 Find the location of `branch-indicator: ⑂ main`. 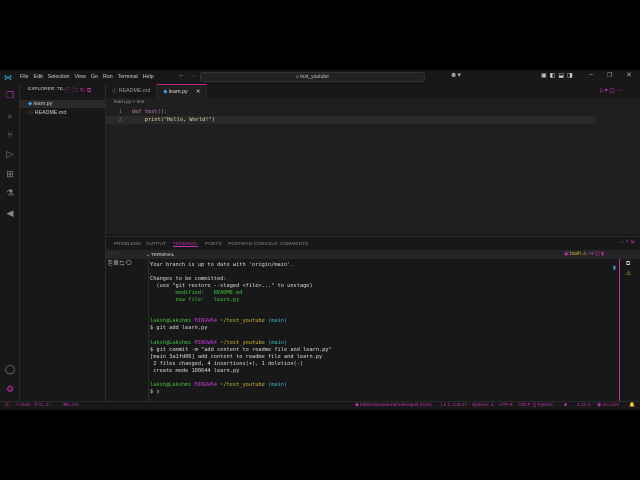

branch-indicator: ⑂ main is located at coordinates (23, 406).